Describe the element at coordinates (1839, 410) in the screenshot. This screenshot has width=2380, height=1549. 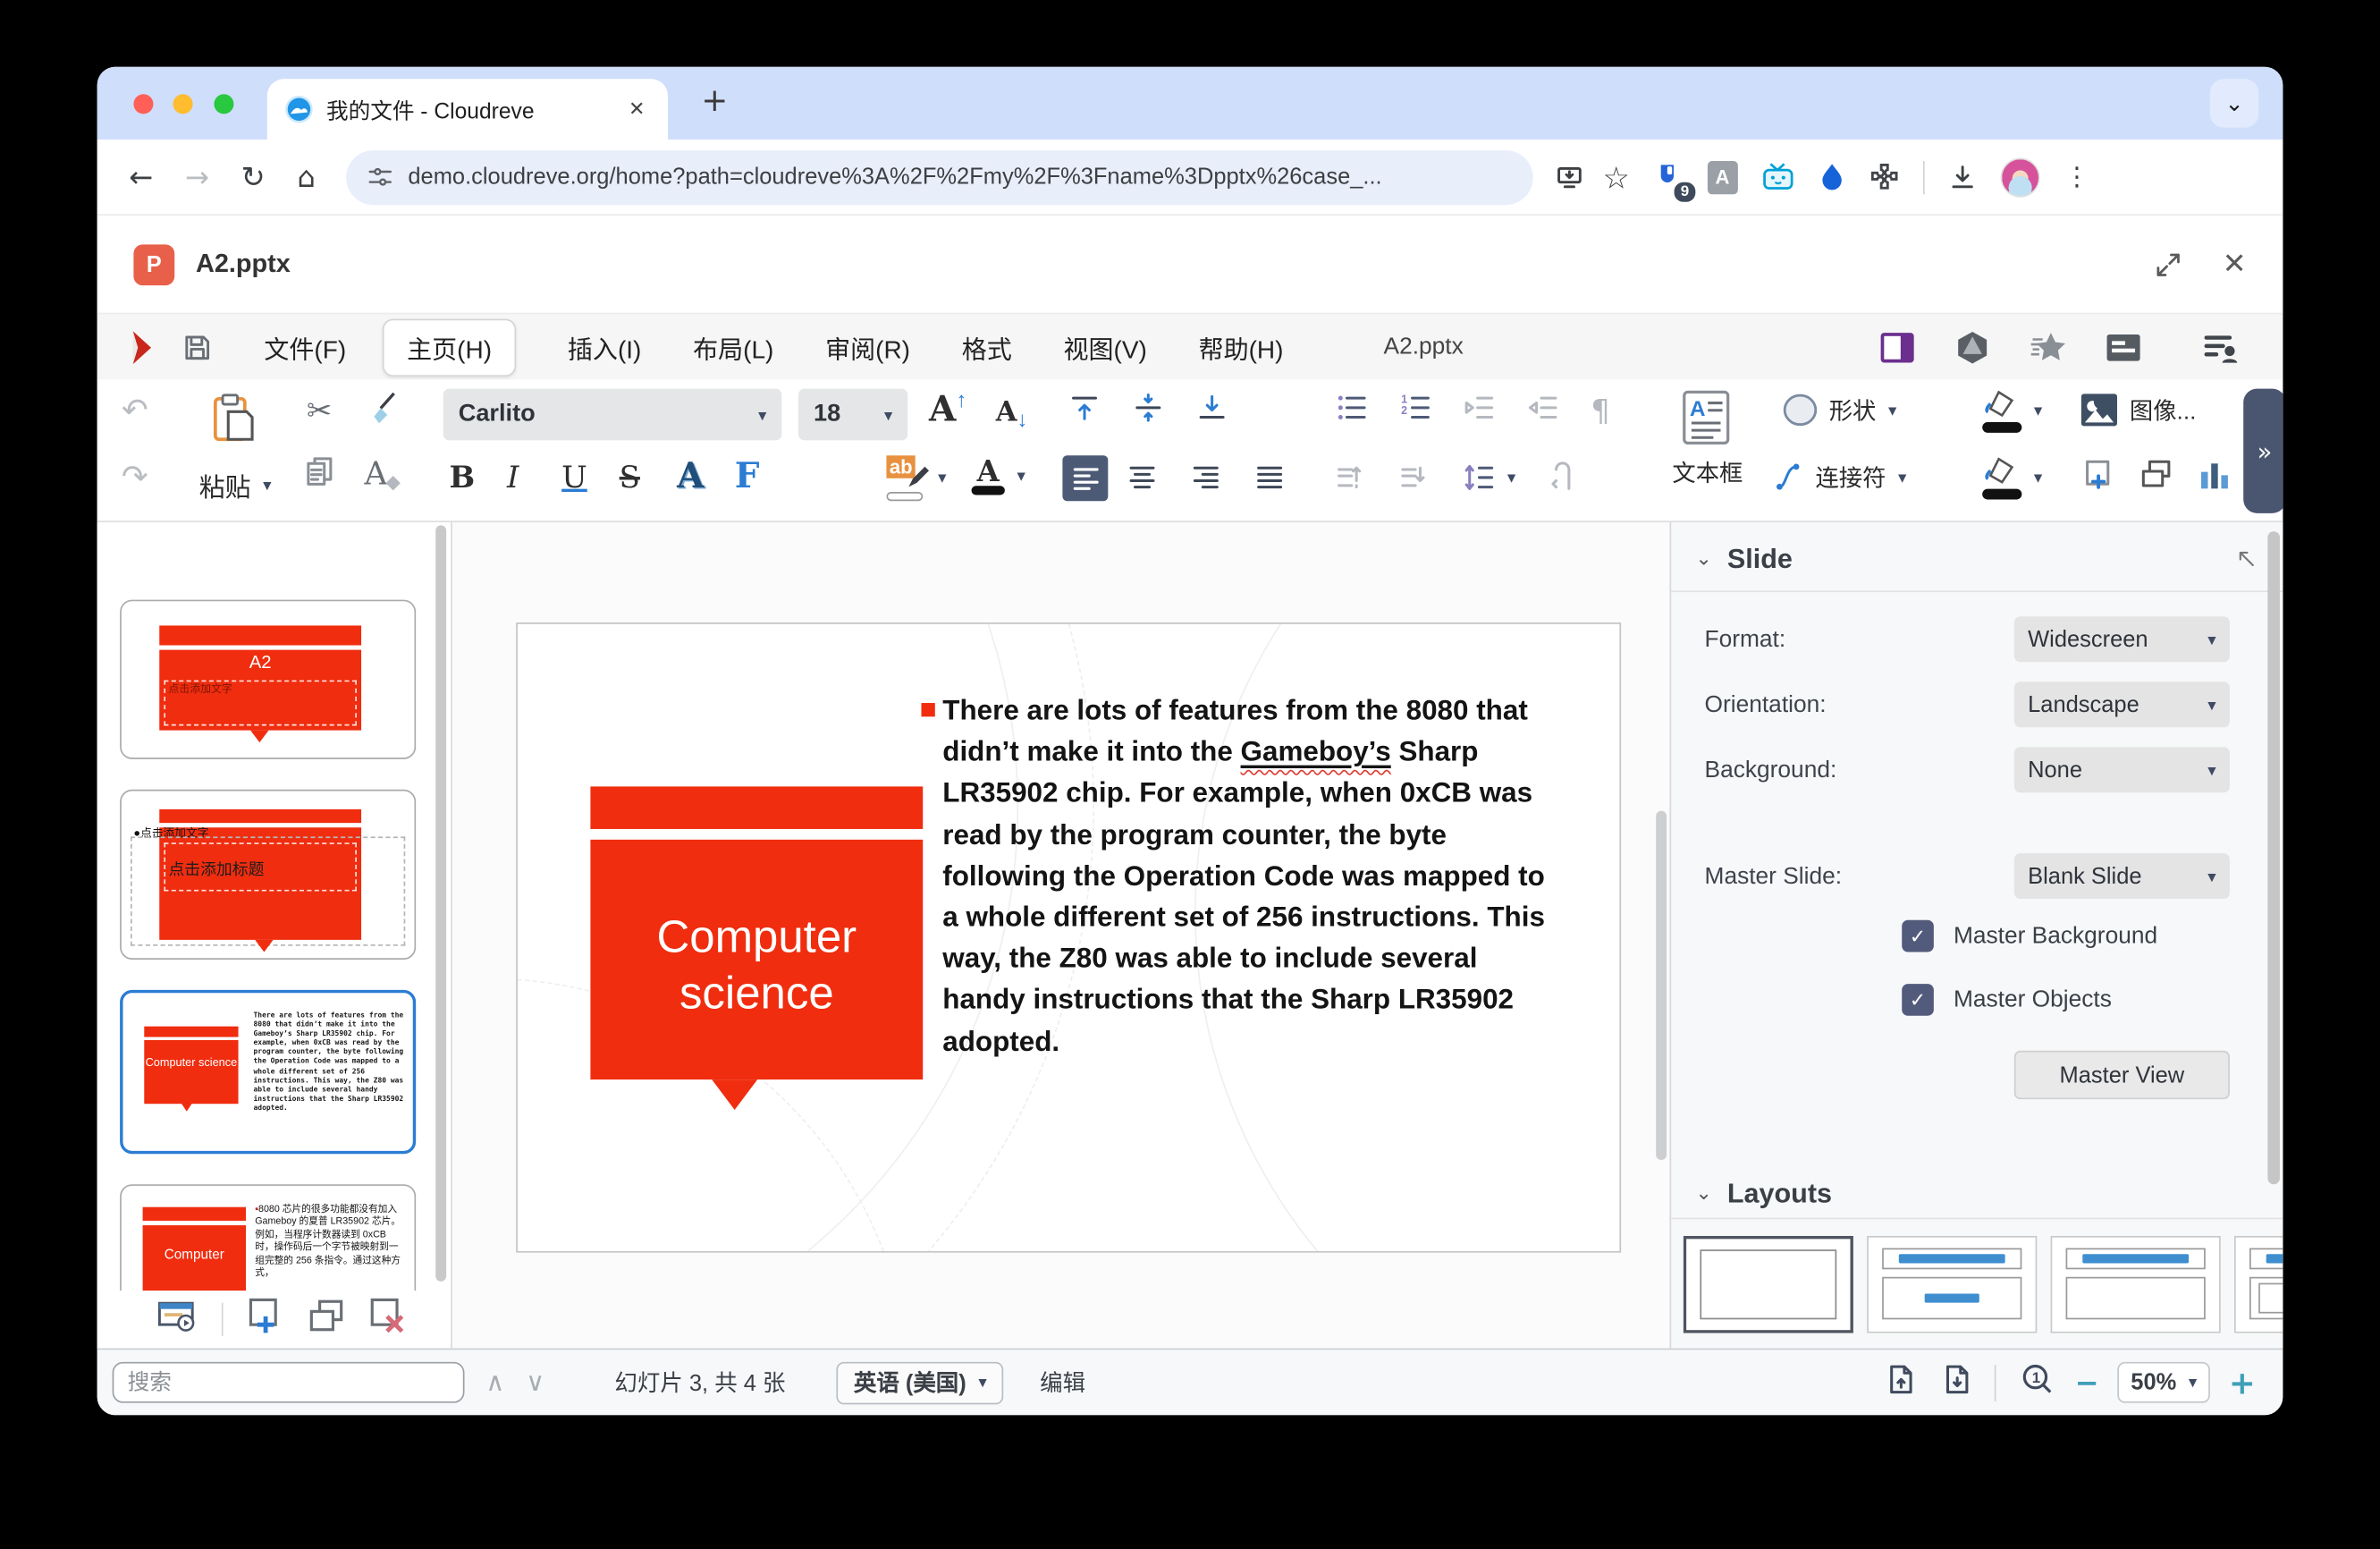
I see `shape-button: 形状 ▾` at that location.